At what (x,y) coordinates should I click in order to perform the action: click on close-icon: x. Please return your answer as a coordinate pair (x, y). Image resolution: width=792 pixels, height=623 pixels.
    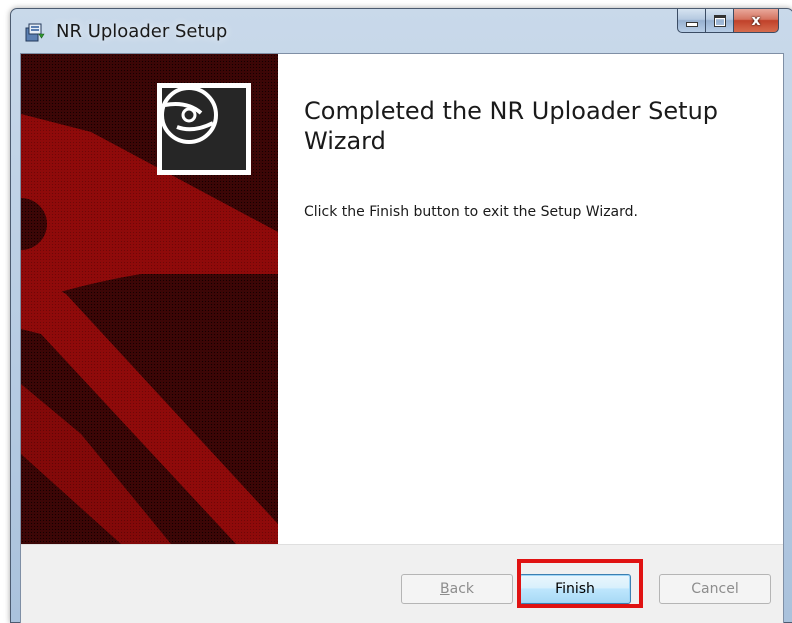
    Looking at the image, I should click on (756, 20).